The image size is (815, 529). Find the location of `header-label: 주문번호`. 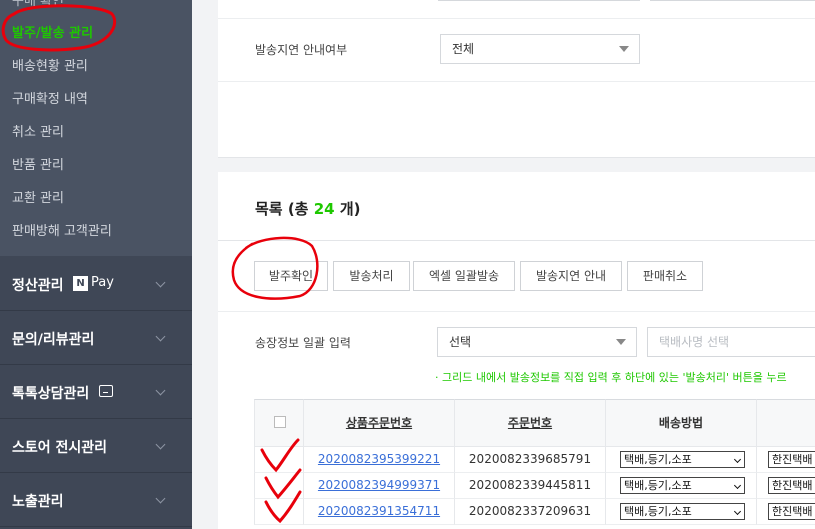

header-label: 주문번호 is located at coordinates (530, 423).